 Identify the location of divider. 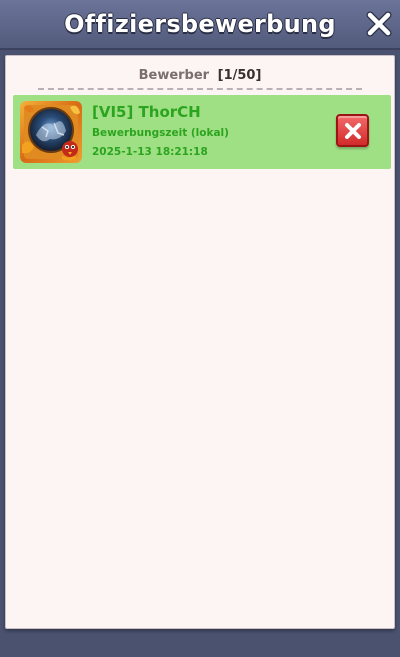
(200, 89).